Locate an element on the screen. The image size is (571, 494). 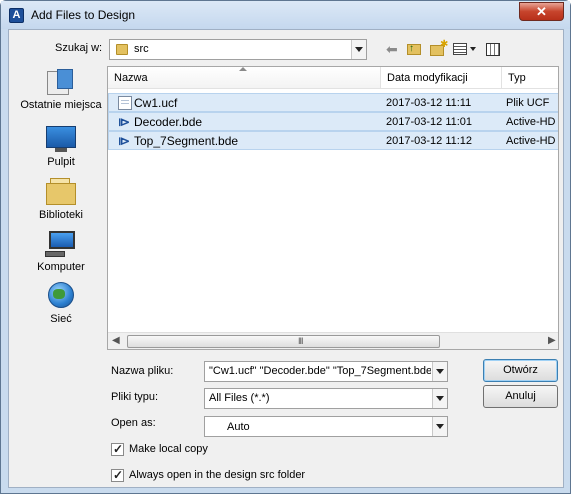
window-title: Add Files to Design is located at coordinates (83, 15).